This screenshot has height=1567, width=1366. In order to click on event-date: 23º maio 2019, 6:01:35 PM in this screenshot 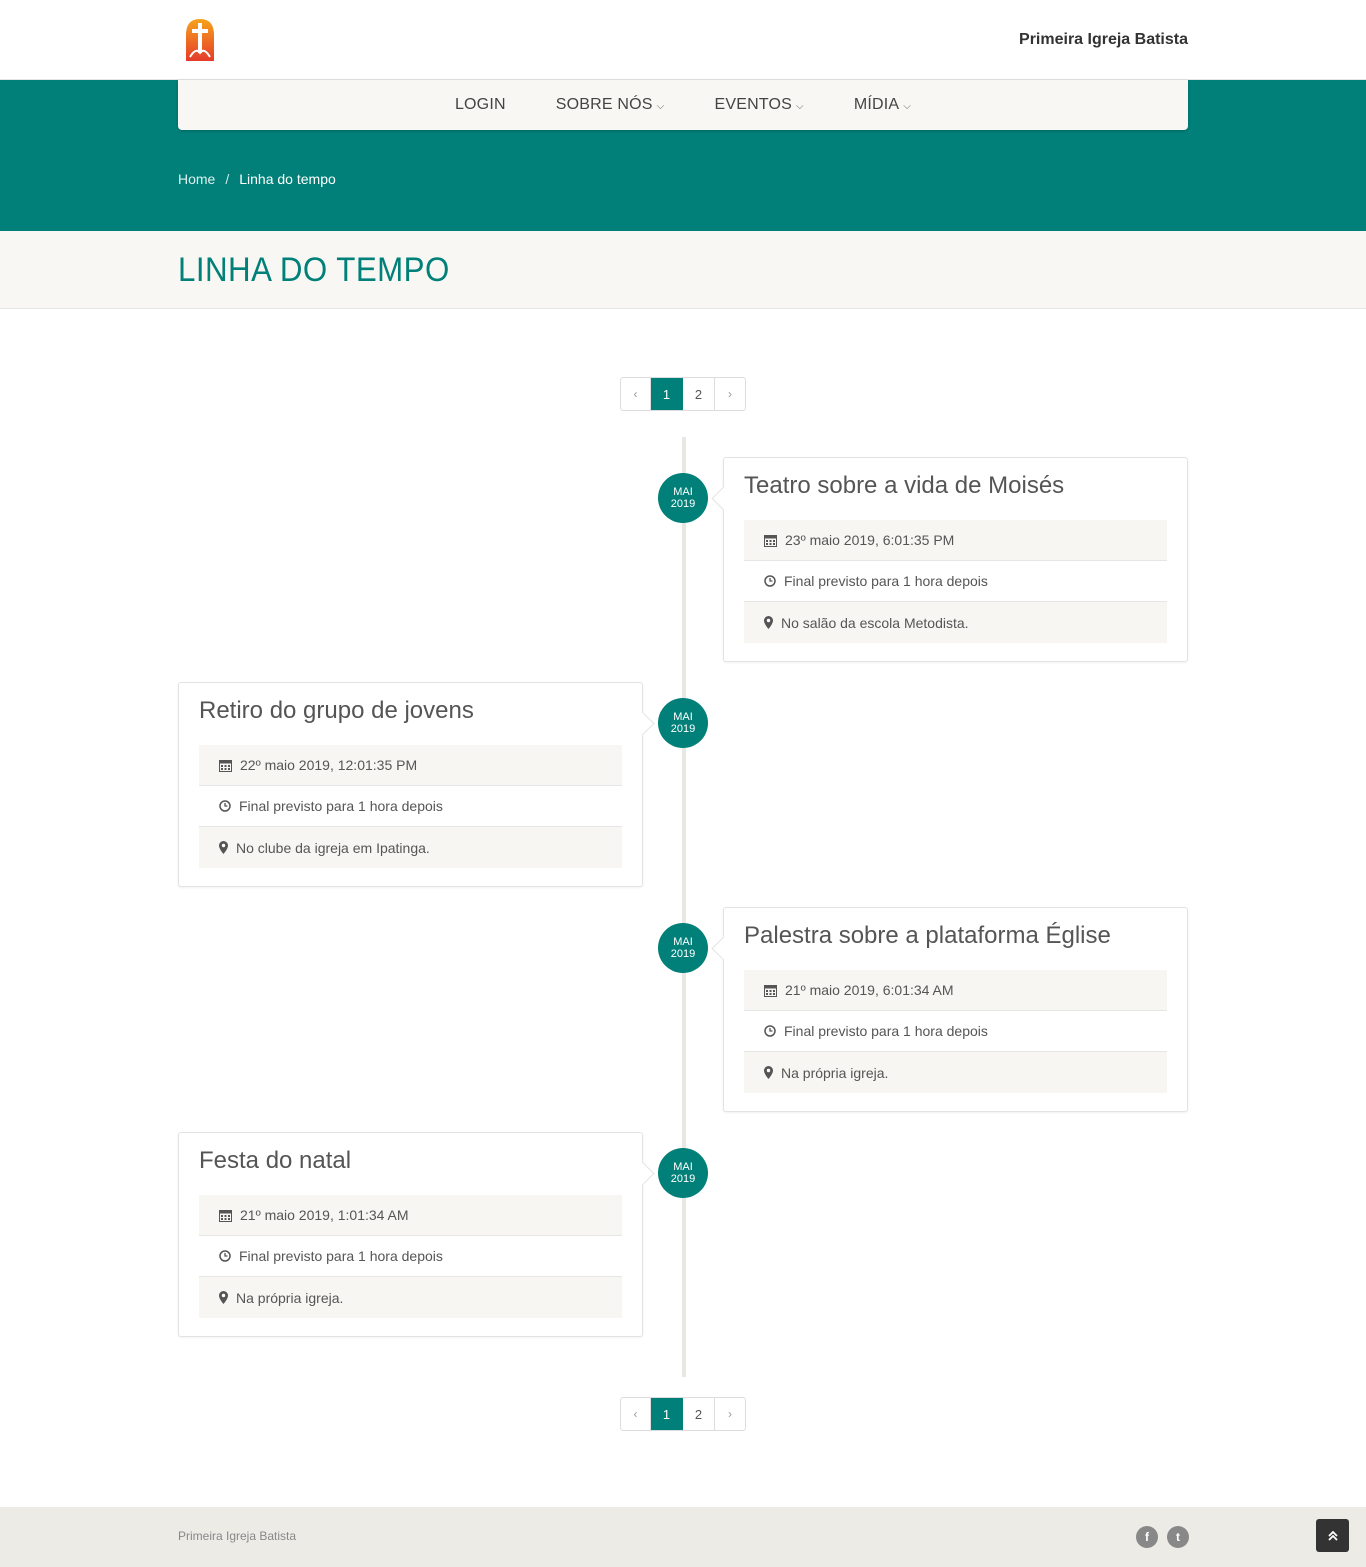, I will do `click(955, 540)`.